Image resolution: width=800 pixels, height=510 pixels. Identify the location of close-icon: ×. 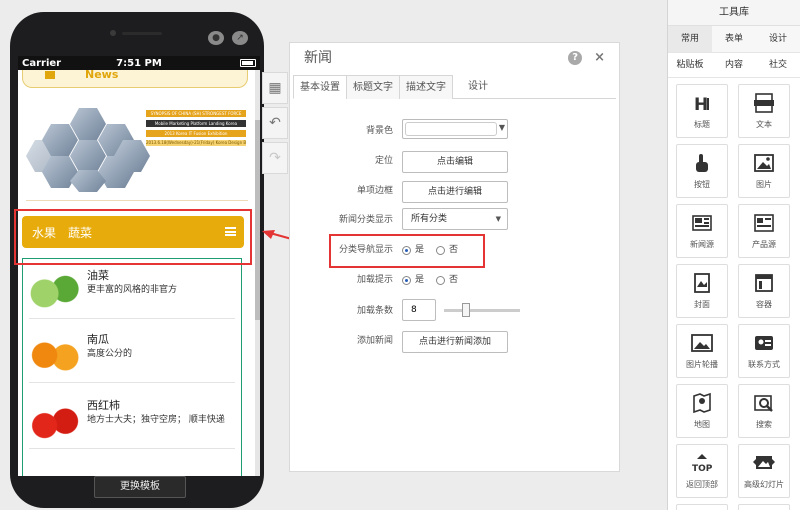
(599, 58).